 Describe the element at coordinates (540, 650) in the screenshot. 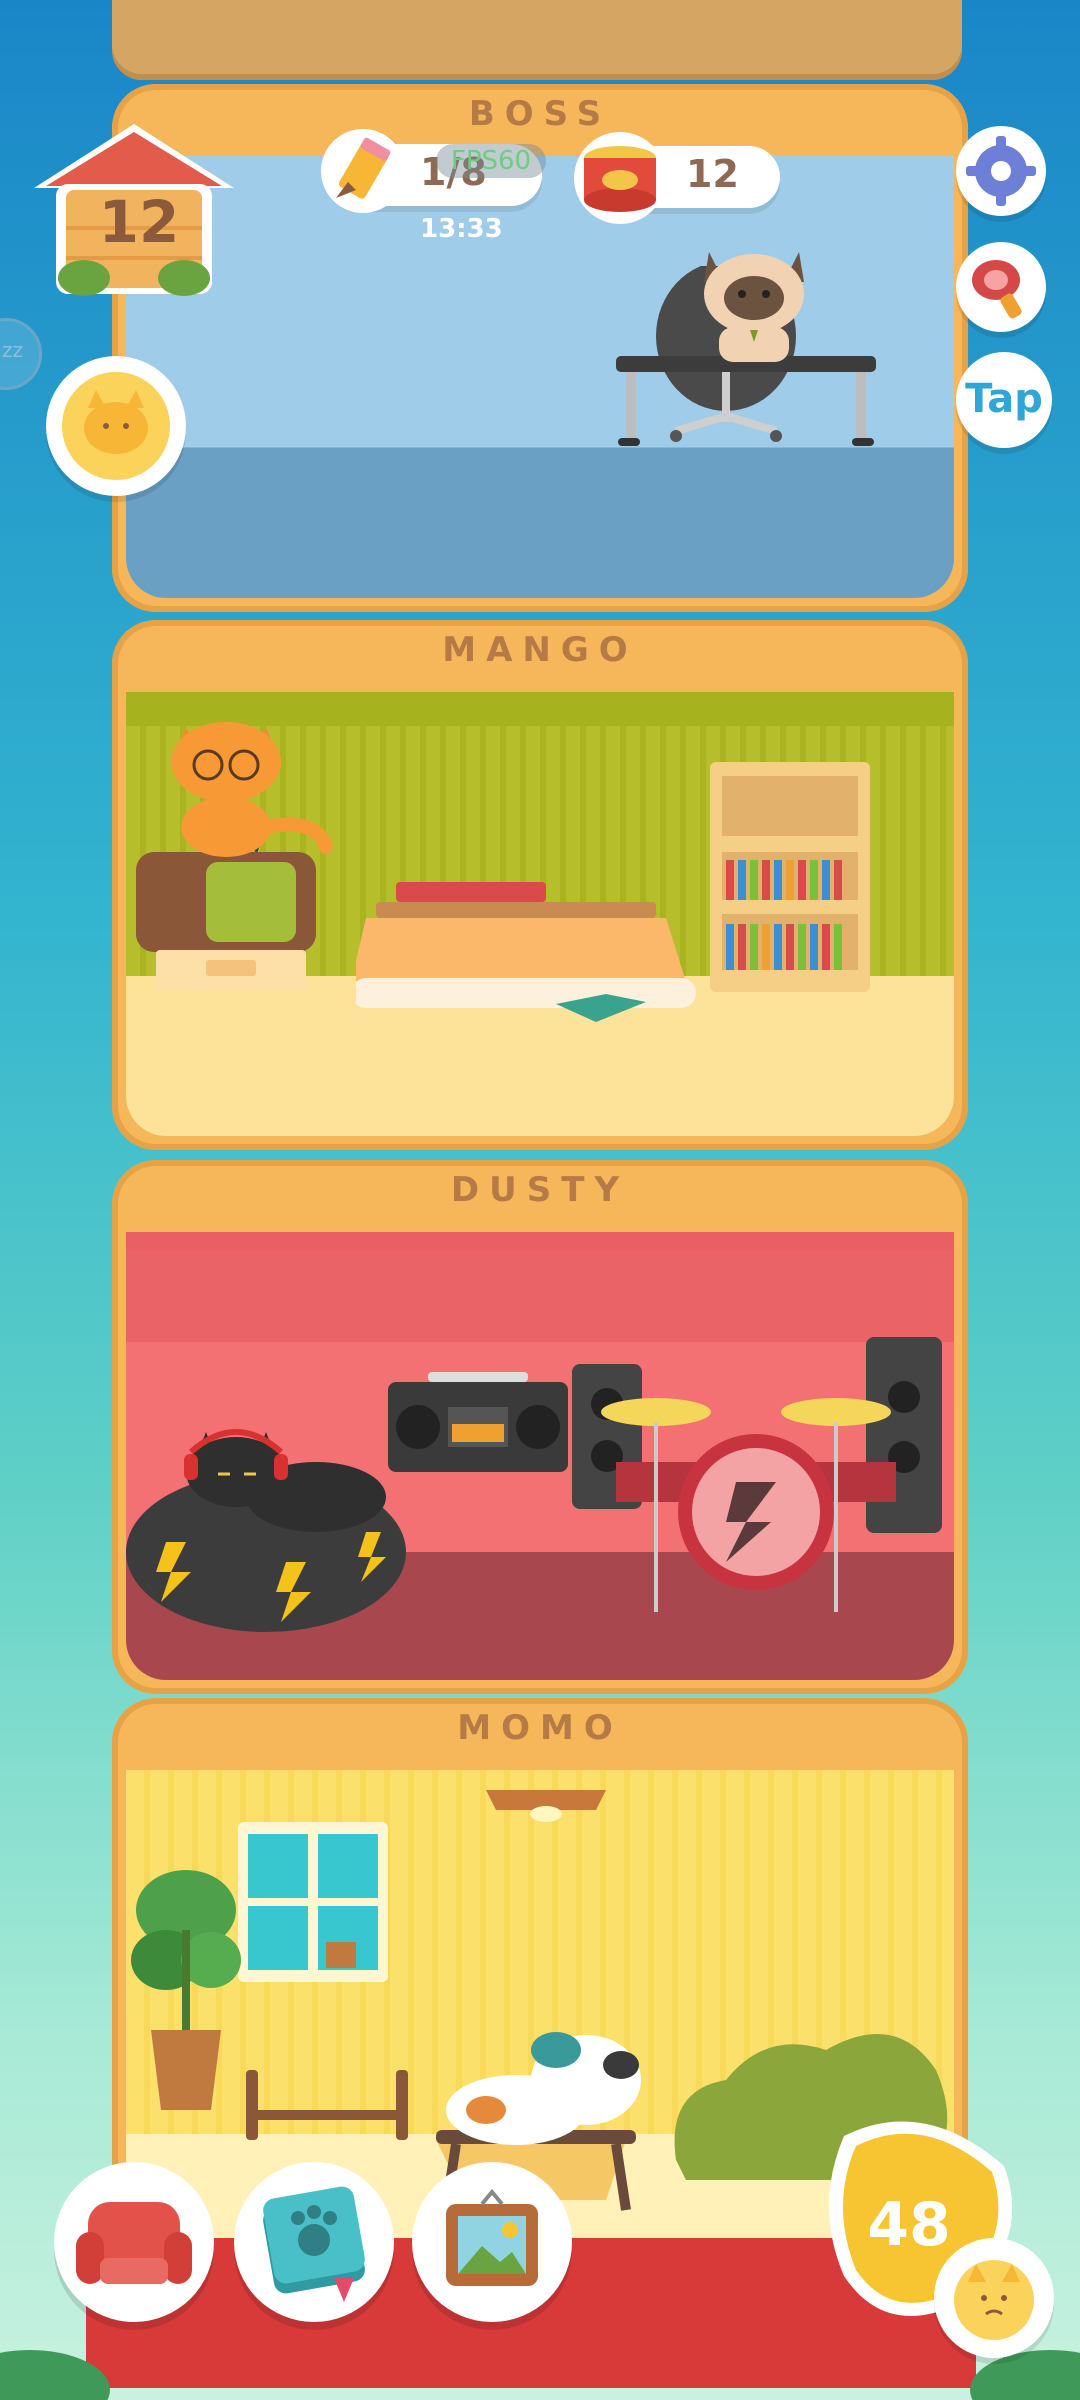

I see `floor-name: MANGO` at that location.